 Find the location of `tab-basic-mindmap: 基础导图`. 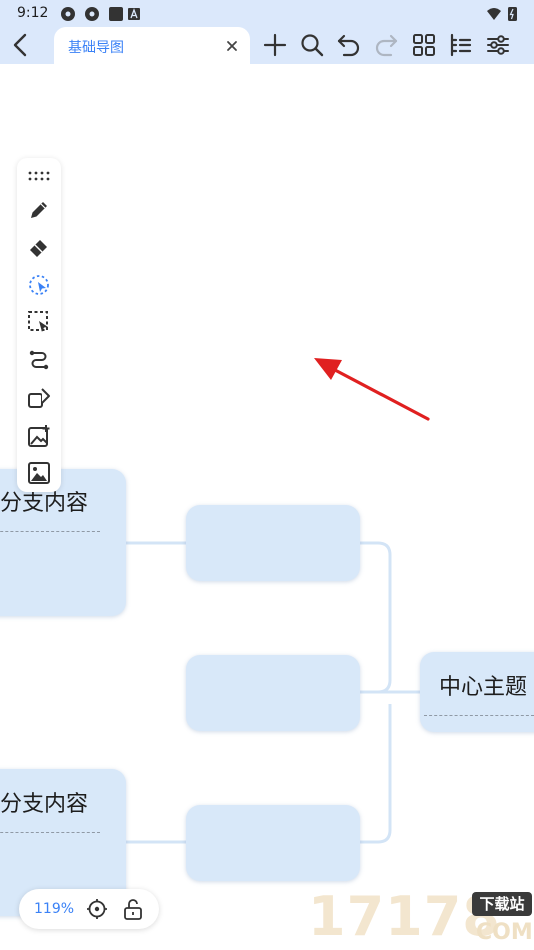

tab-basic-mindmap: 基础导图 is located at coordinates (152, 45).